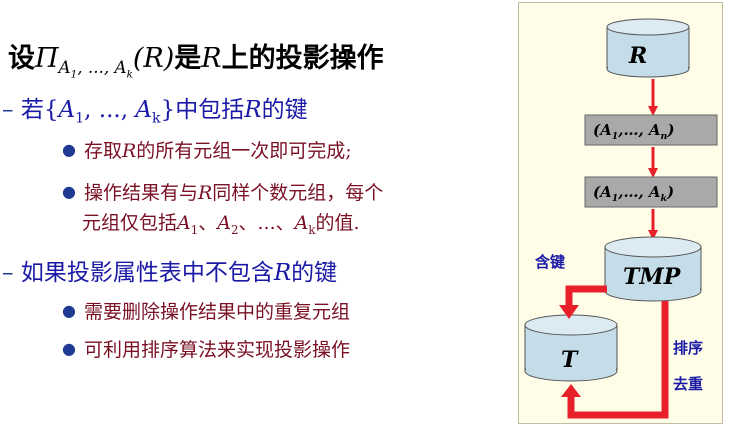 The width and height of the screenshot is (730, 427). What do you see at coordinates (95, 69) in the screenshot?
I see `projection-attributes: A1, ..., Ak` at bounding box center [95, 69].